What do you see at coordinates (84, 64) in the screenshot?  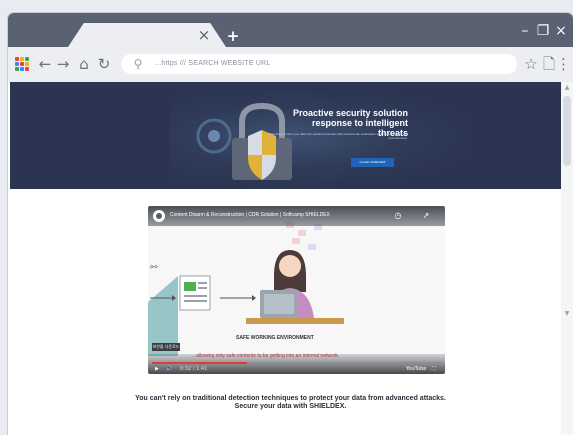 I see `home-icon: ⌂` at bounding box center [84, 64].